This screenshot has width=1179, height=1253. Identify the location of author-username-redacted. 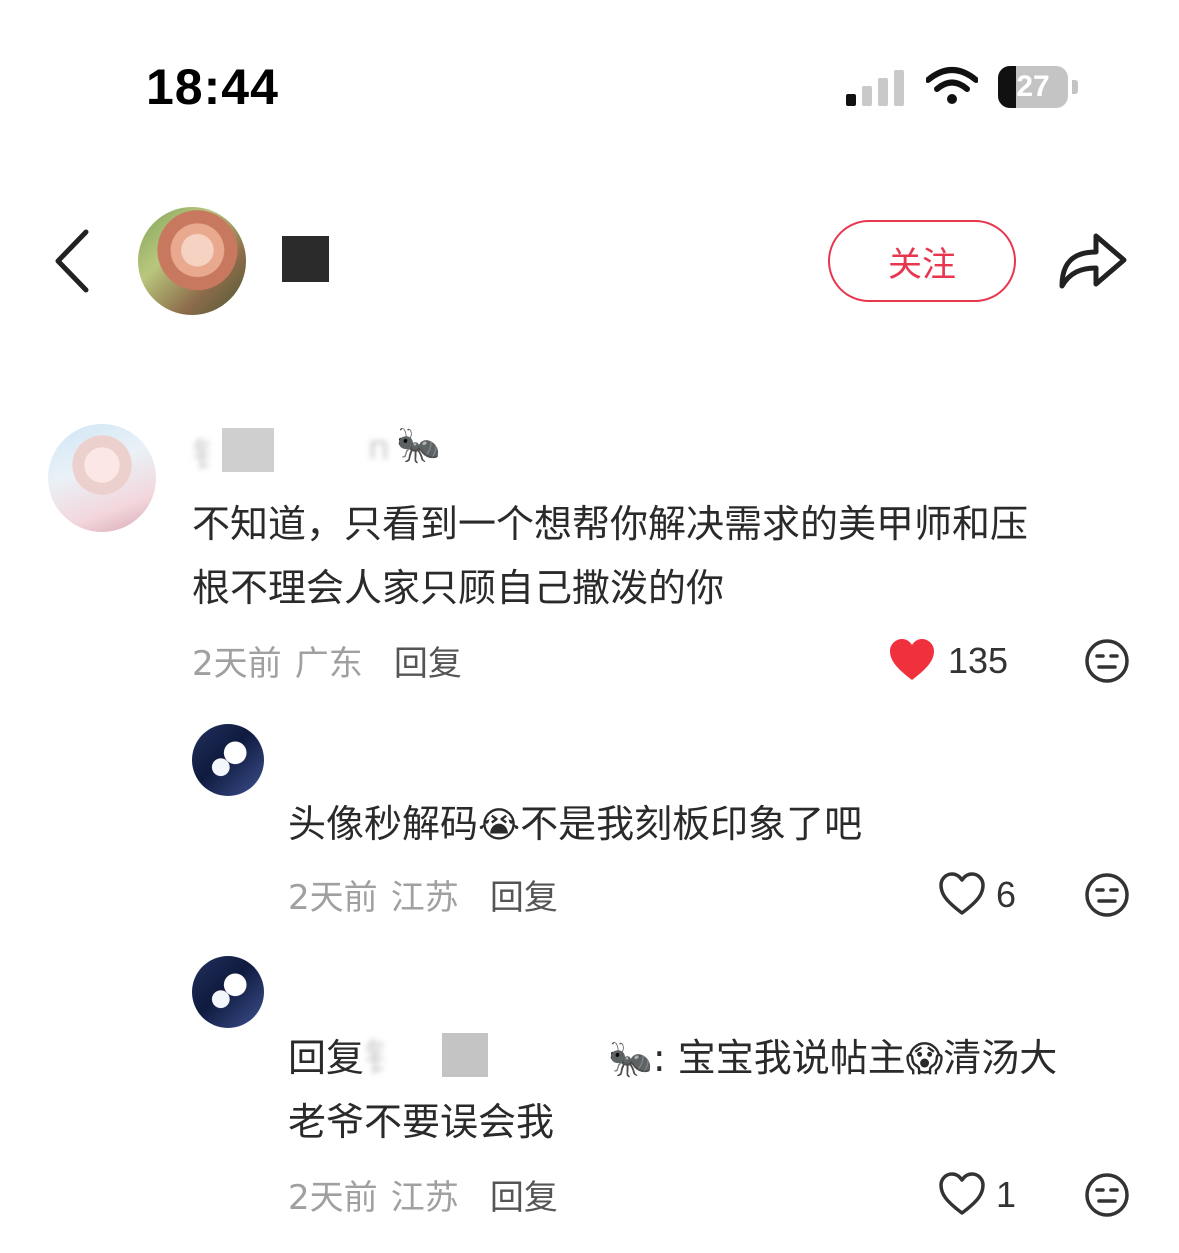
(305, 259).